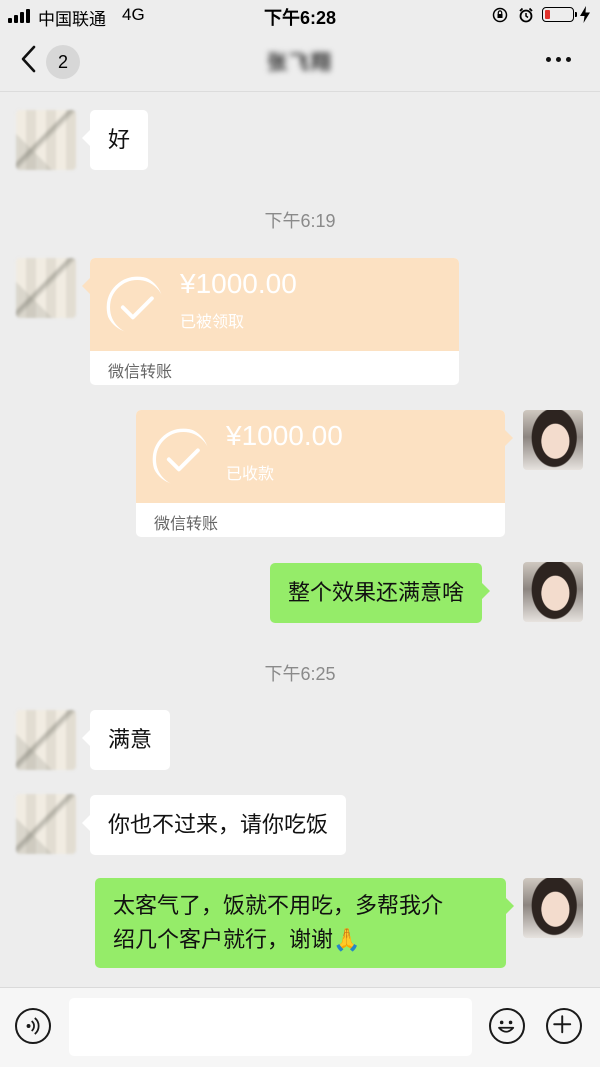 This screenshot has height=1067, width=600. What do you see at coordinates (29, 59) in the screenshot?
I see `chevron-left-icon` at bounding box center [29, 59].